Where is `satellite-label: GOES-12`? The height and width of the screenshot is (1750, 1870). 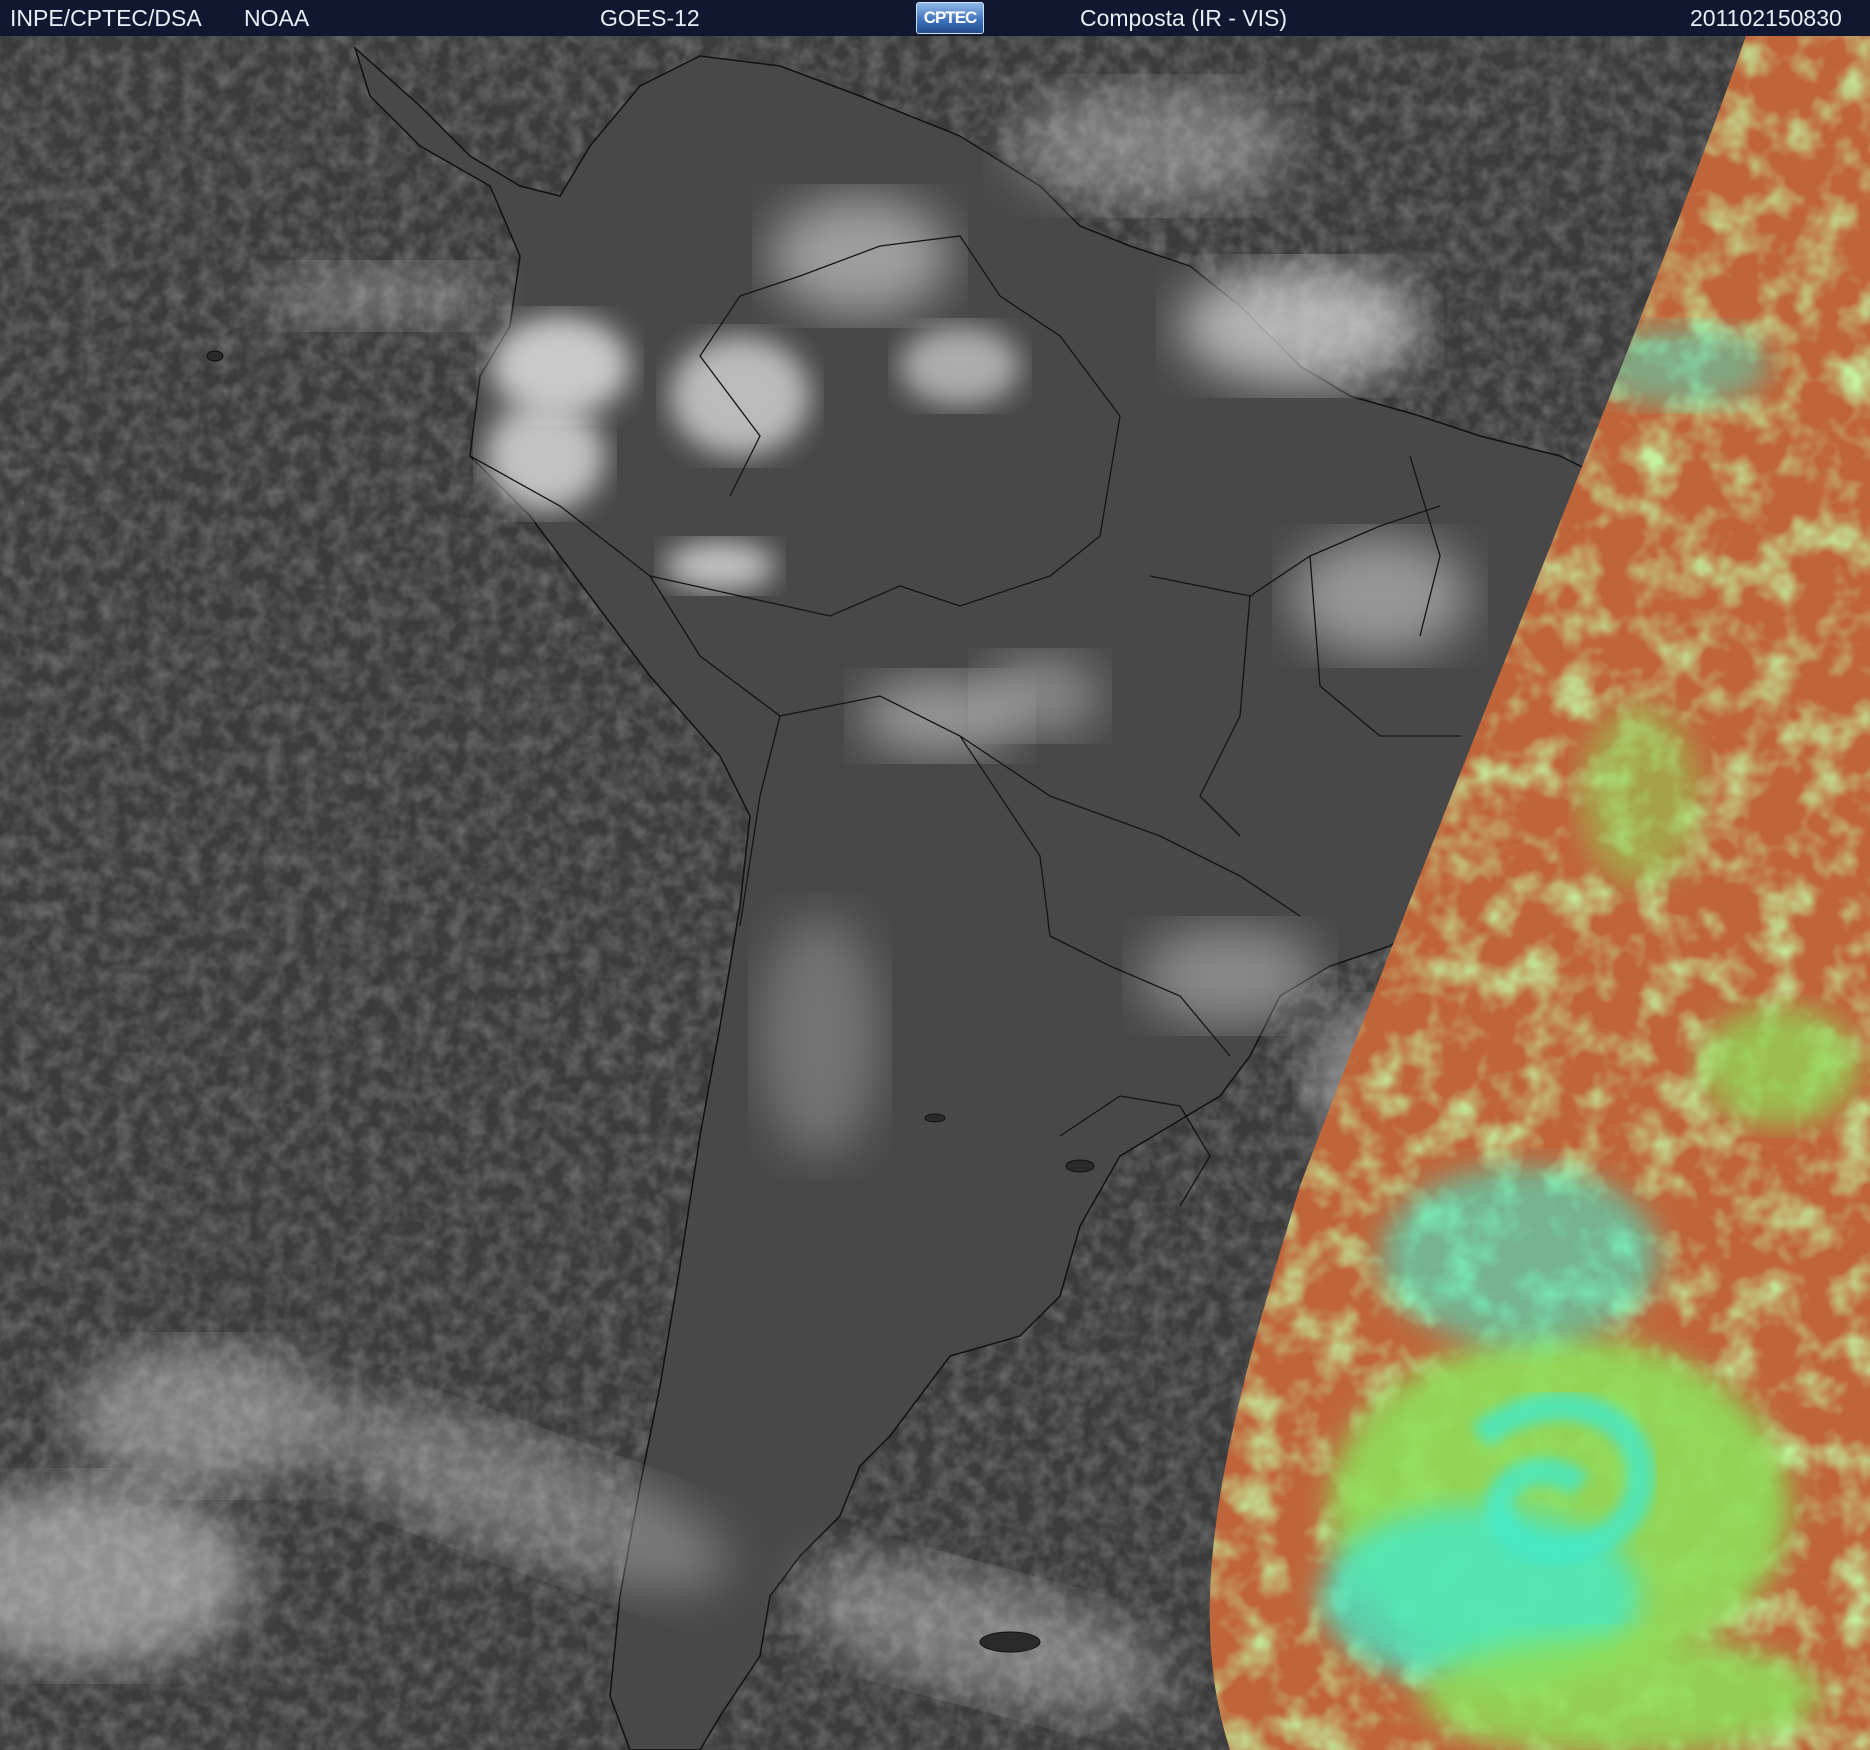
satellite-label: GOES-12 is located at coordinates (650, 18).